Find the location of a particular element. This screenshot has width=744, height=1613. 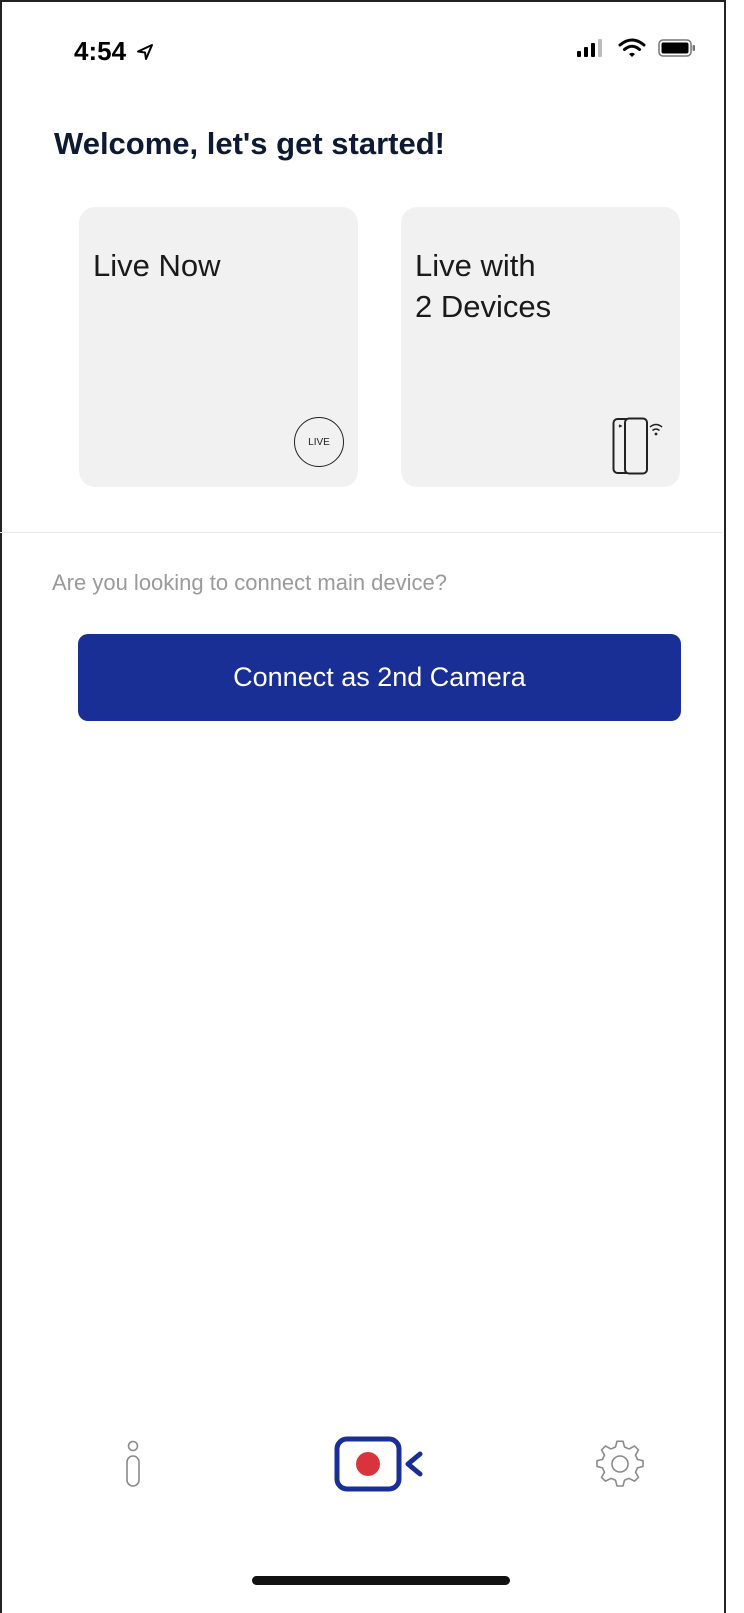

two-devices-icon is located at coordinates (637, 446).